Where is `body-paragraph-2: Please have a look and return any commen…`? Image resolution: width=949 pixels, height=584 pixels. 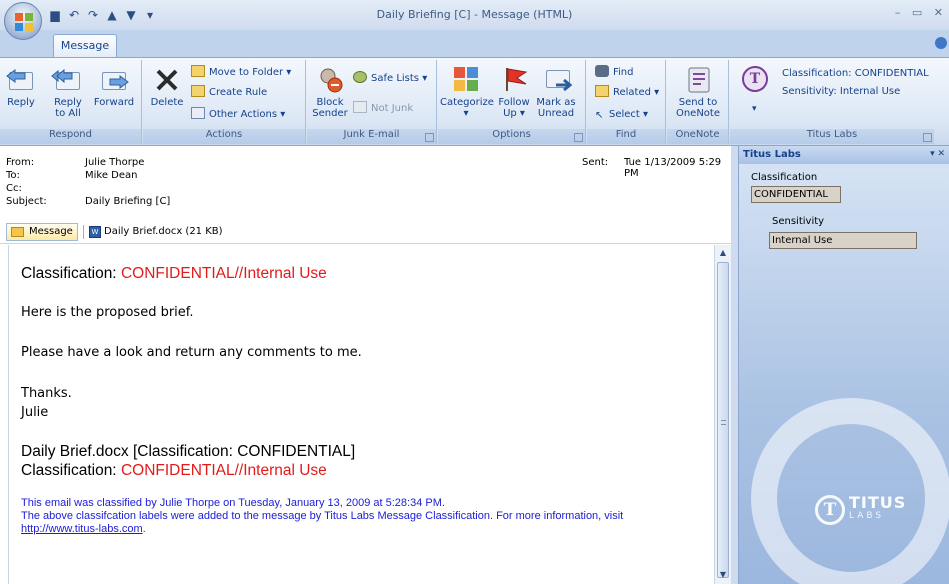
body-paragraph-2: Please have a look and return any commen… is located at coordinates (191, 352).